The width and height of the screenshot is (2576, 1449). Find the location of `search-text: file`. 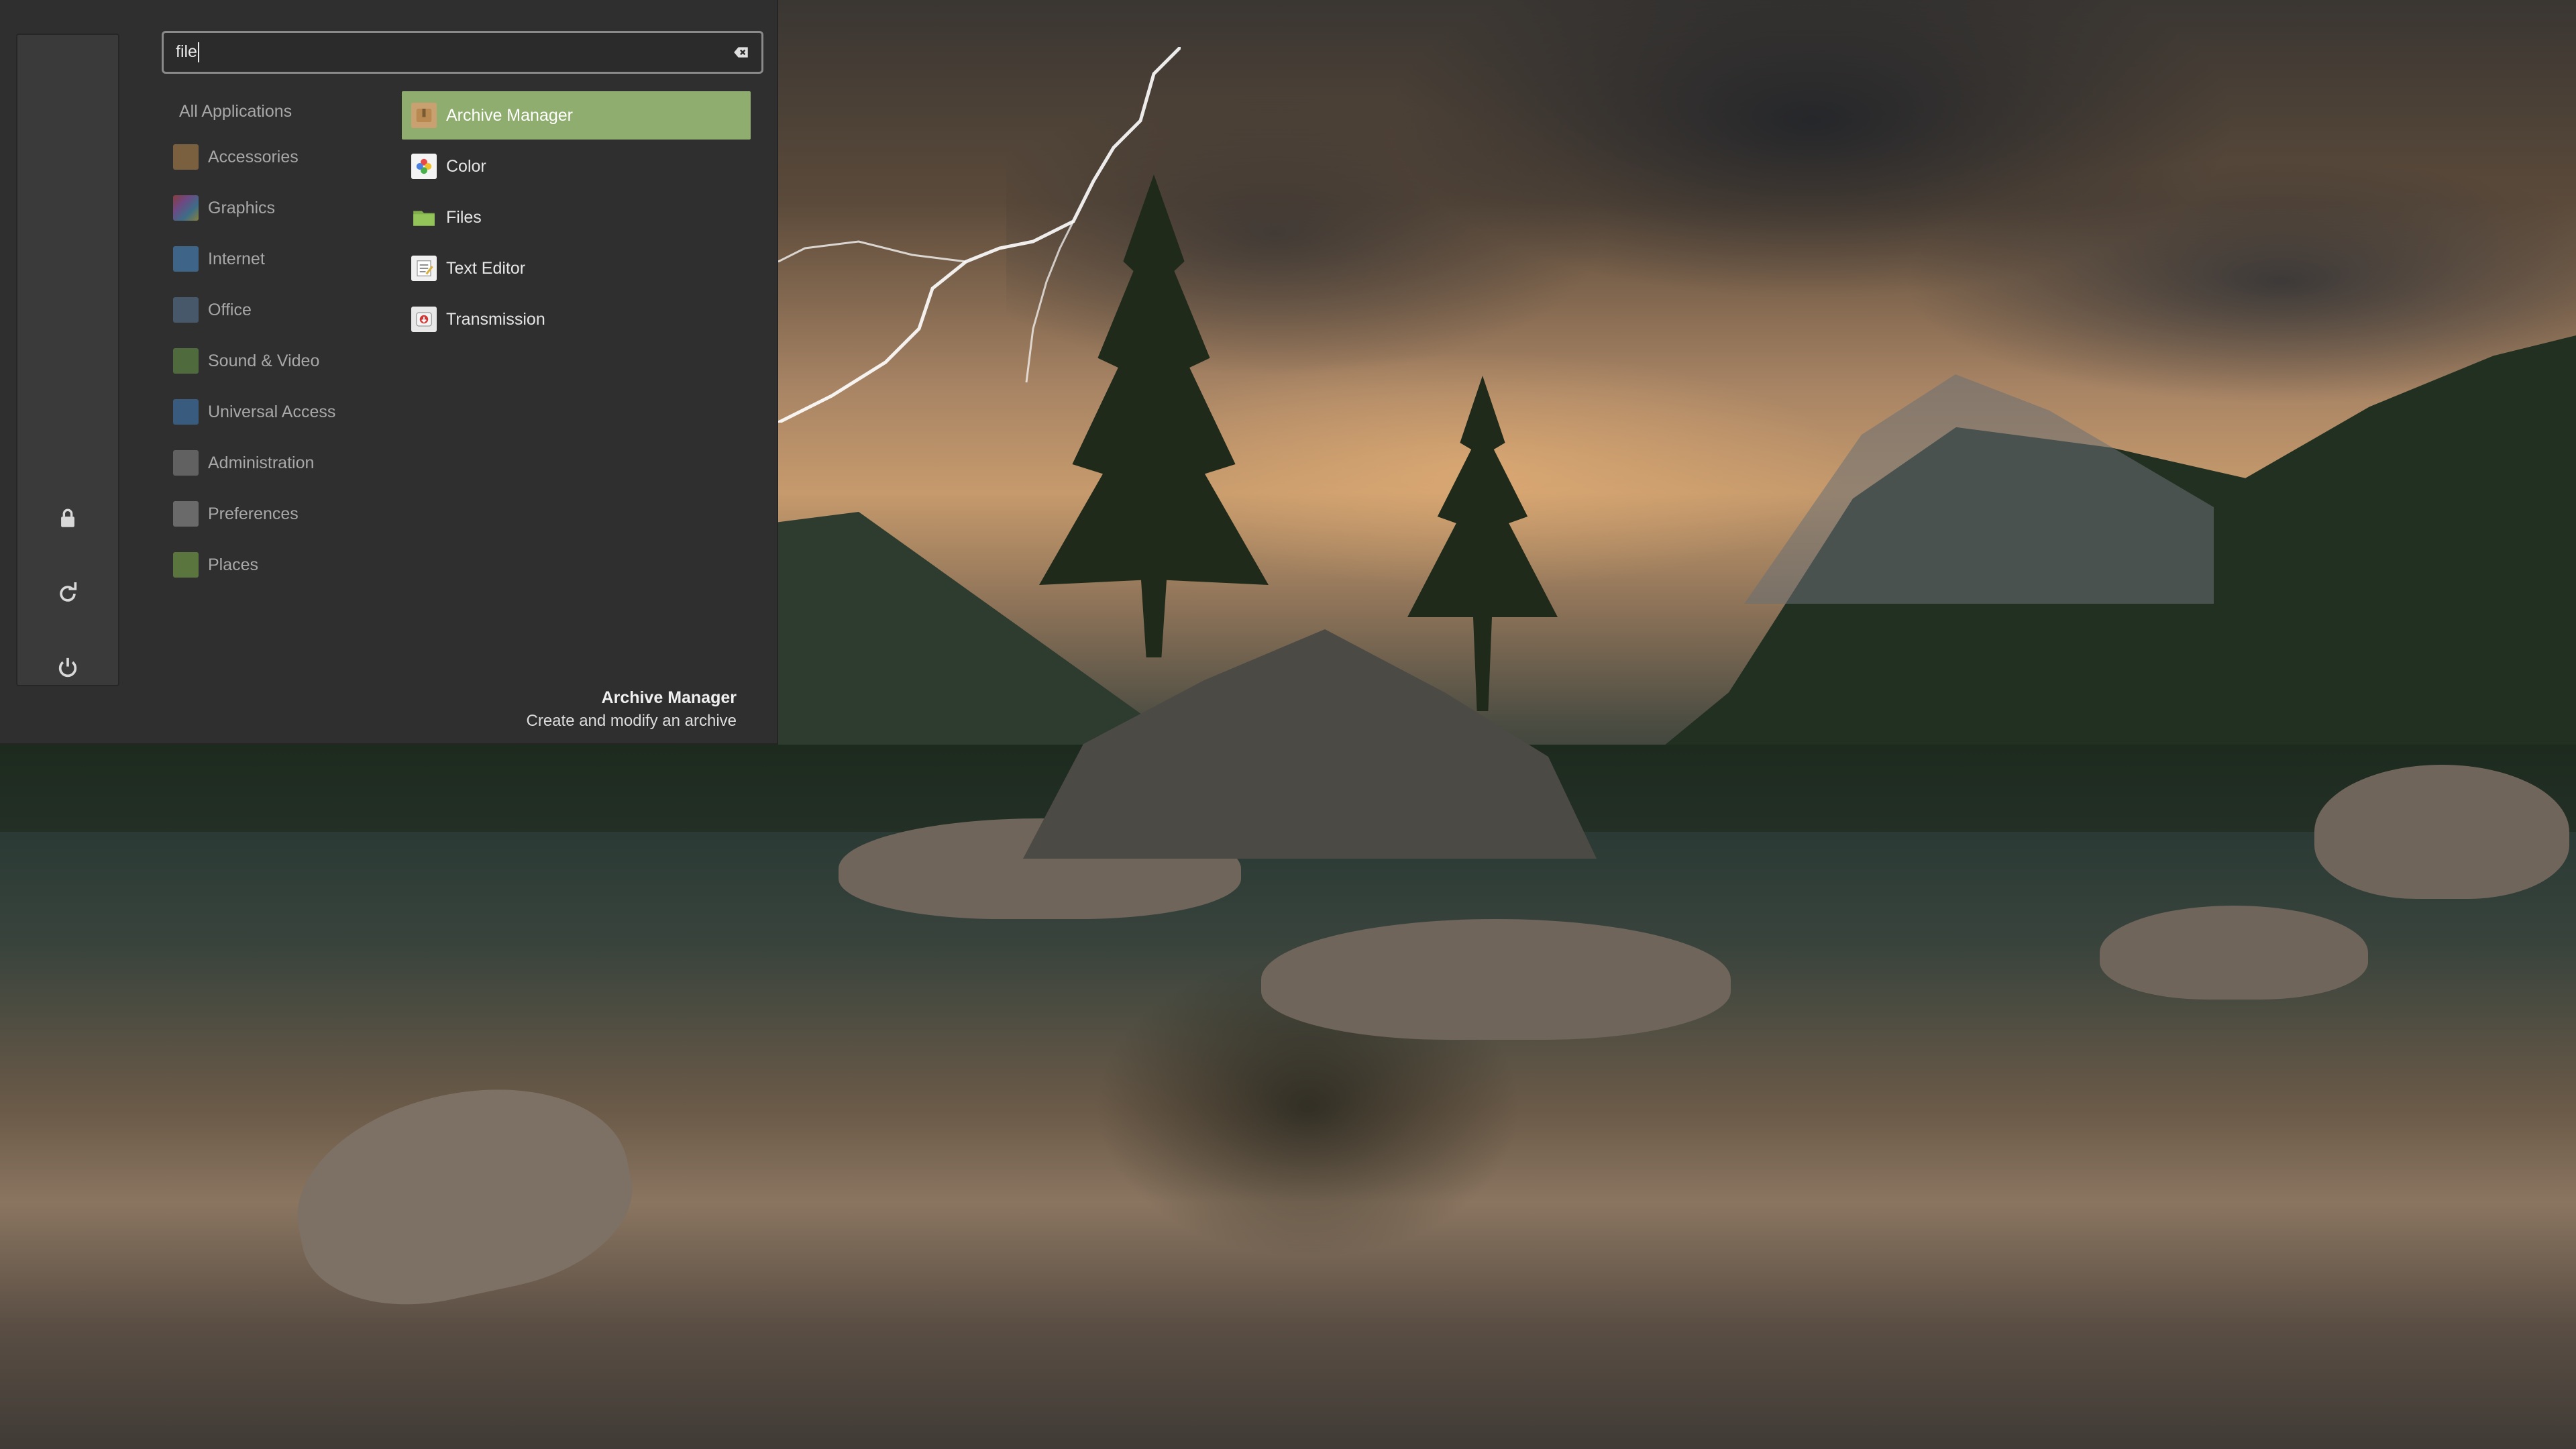

search-text: file is located at coordinates (187, 52).